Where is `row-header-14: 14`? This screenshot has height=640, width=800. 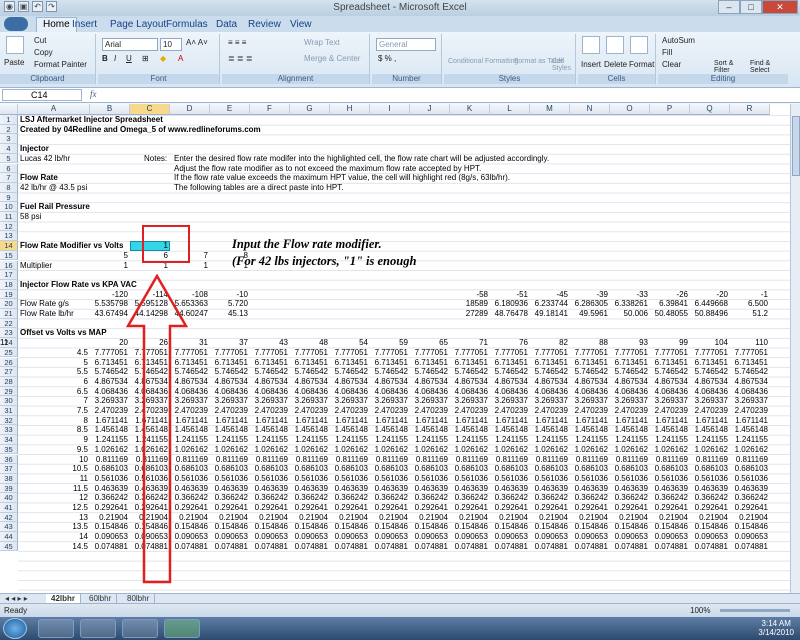
row-header-14: 14 is located at coordinates (9, 246).